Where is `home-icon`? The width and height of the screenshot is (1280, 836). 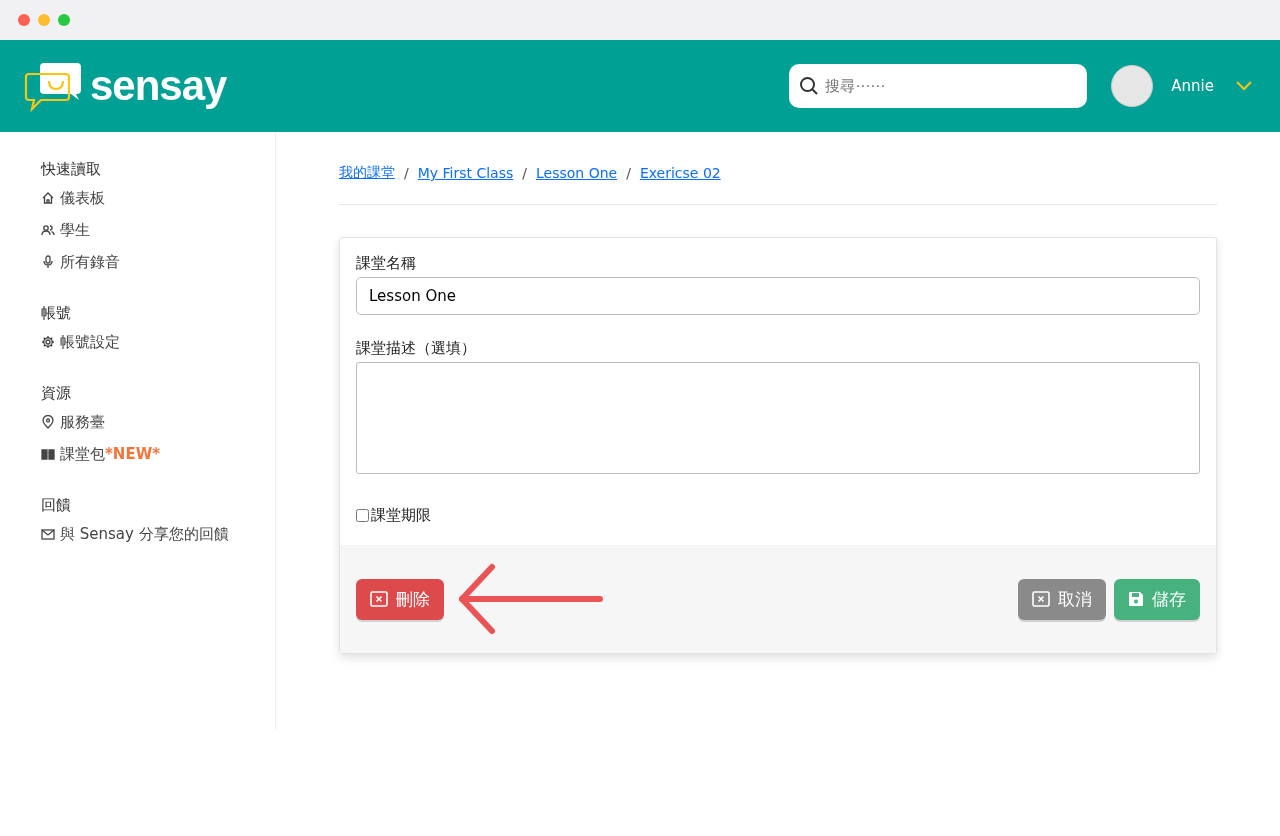 home-icon is located at coordinates (48, 198).